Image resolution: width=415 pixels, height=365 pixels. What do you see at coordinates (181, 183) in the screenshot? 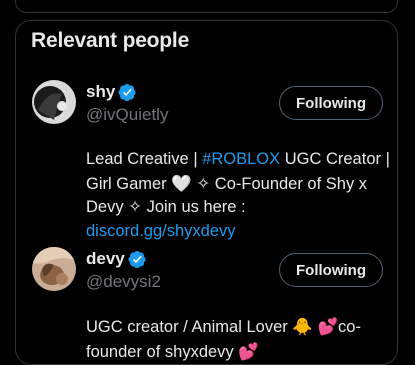
I see `white-heart-emoji: 🤍` at bounding box center [181, 183].